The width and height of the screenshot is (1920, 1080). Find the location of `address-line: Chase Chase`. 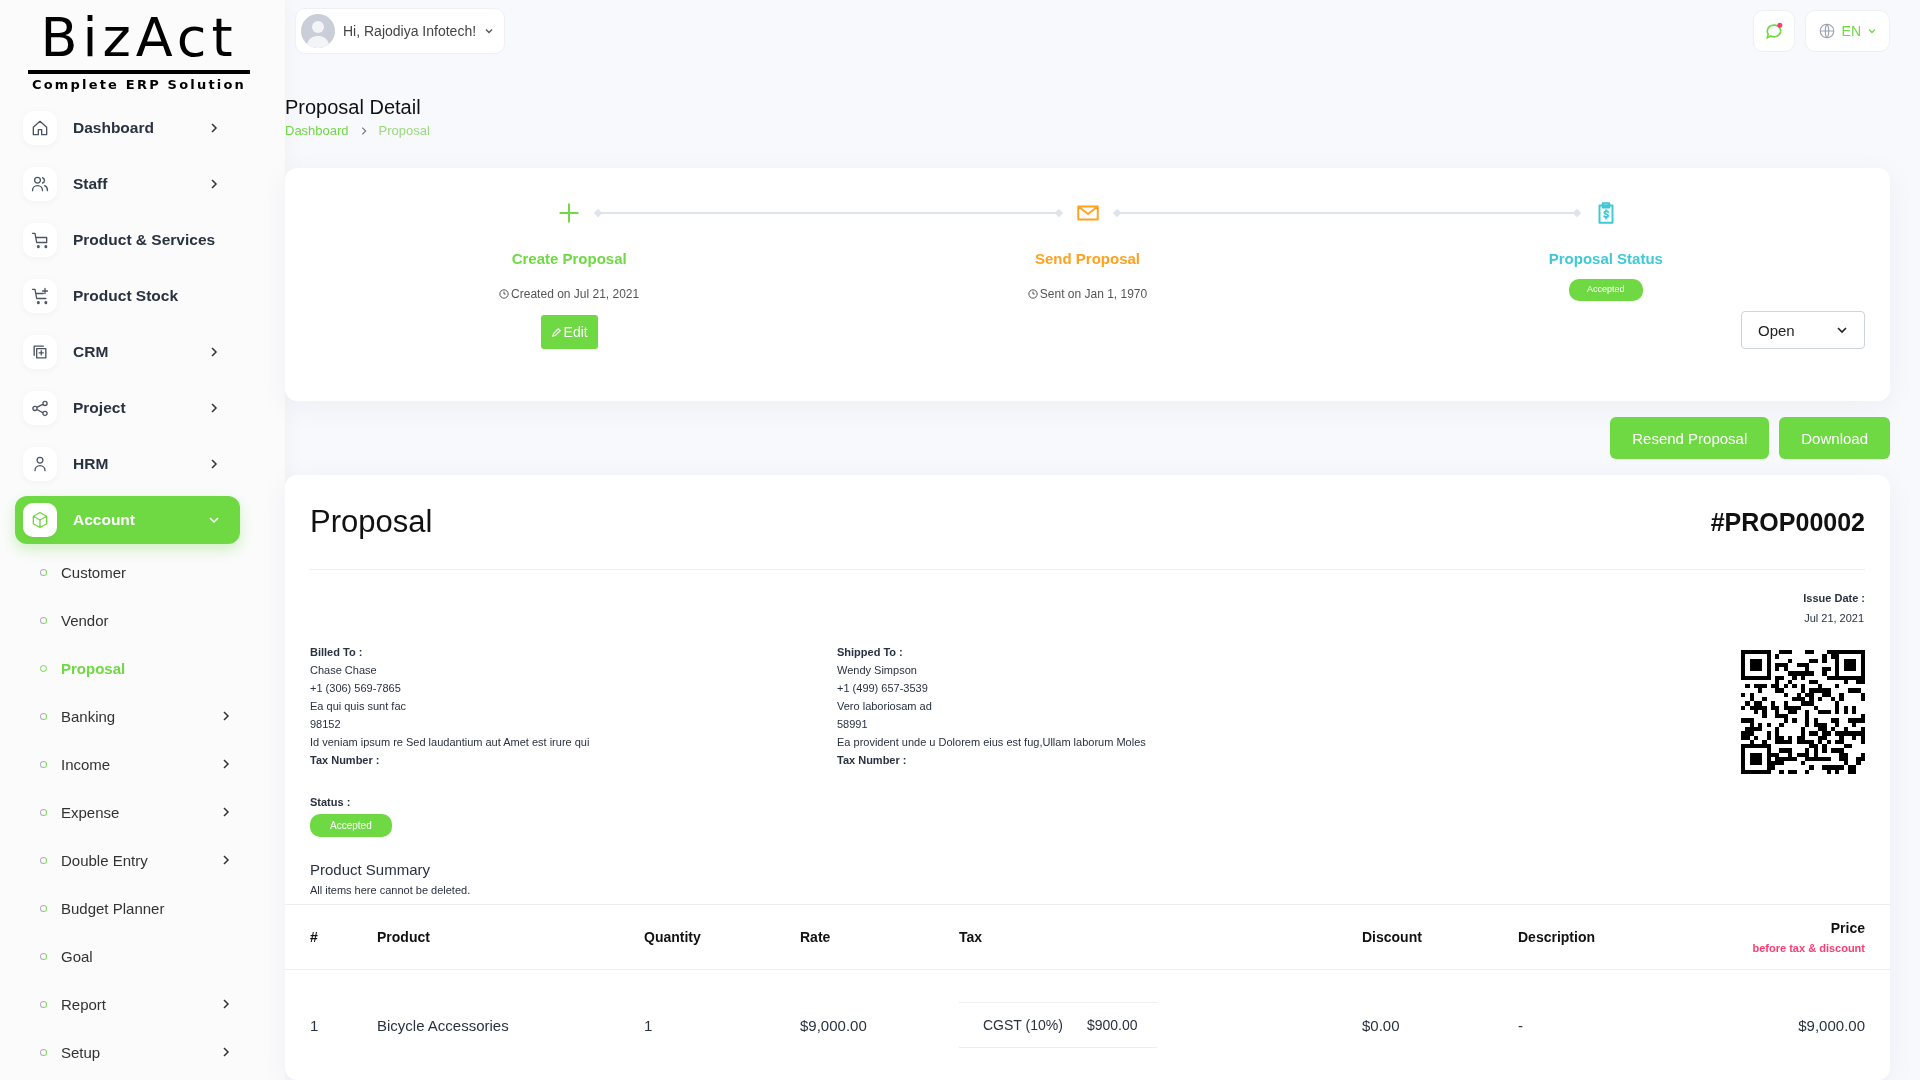

address-line: Chase Chase is located at coordinates (344, 670).